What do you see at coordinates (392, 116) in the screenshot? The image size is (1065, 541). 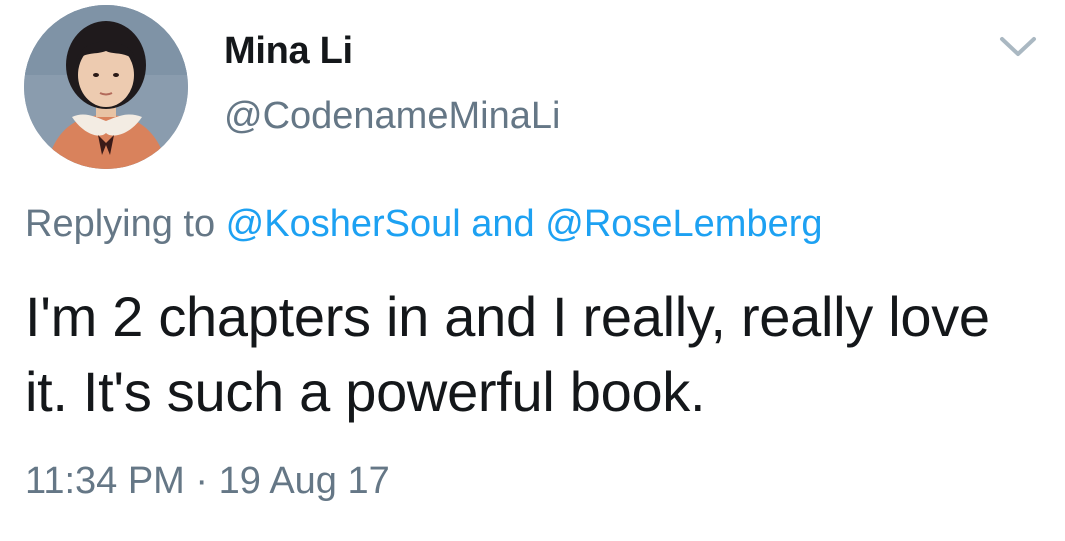 I see `user-handle: @CodenameMinaLi` at bounding box center [392, 116].